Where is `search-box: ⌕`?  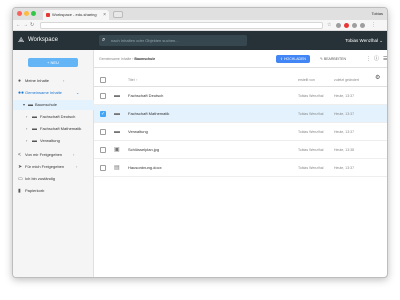 search-box: ⌕ is located at coordinates (173, 40).